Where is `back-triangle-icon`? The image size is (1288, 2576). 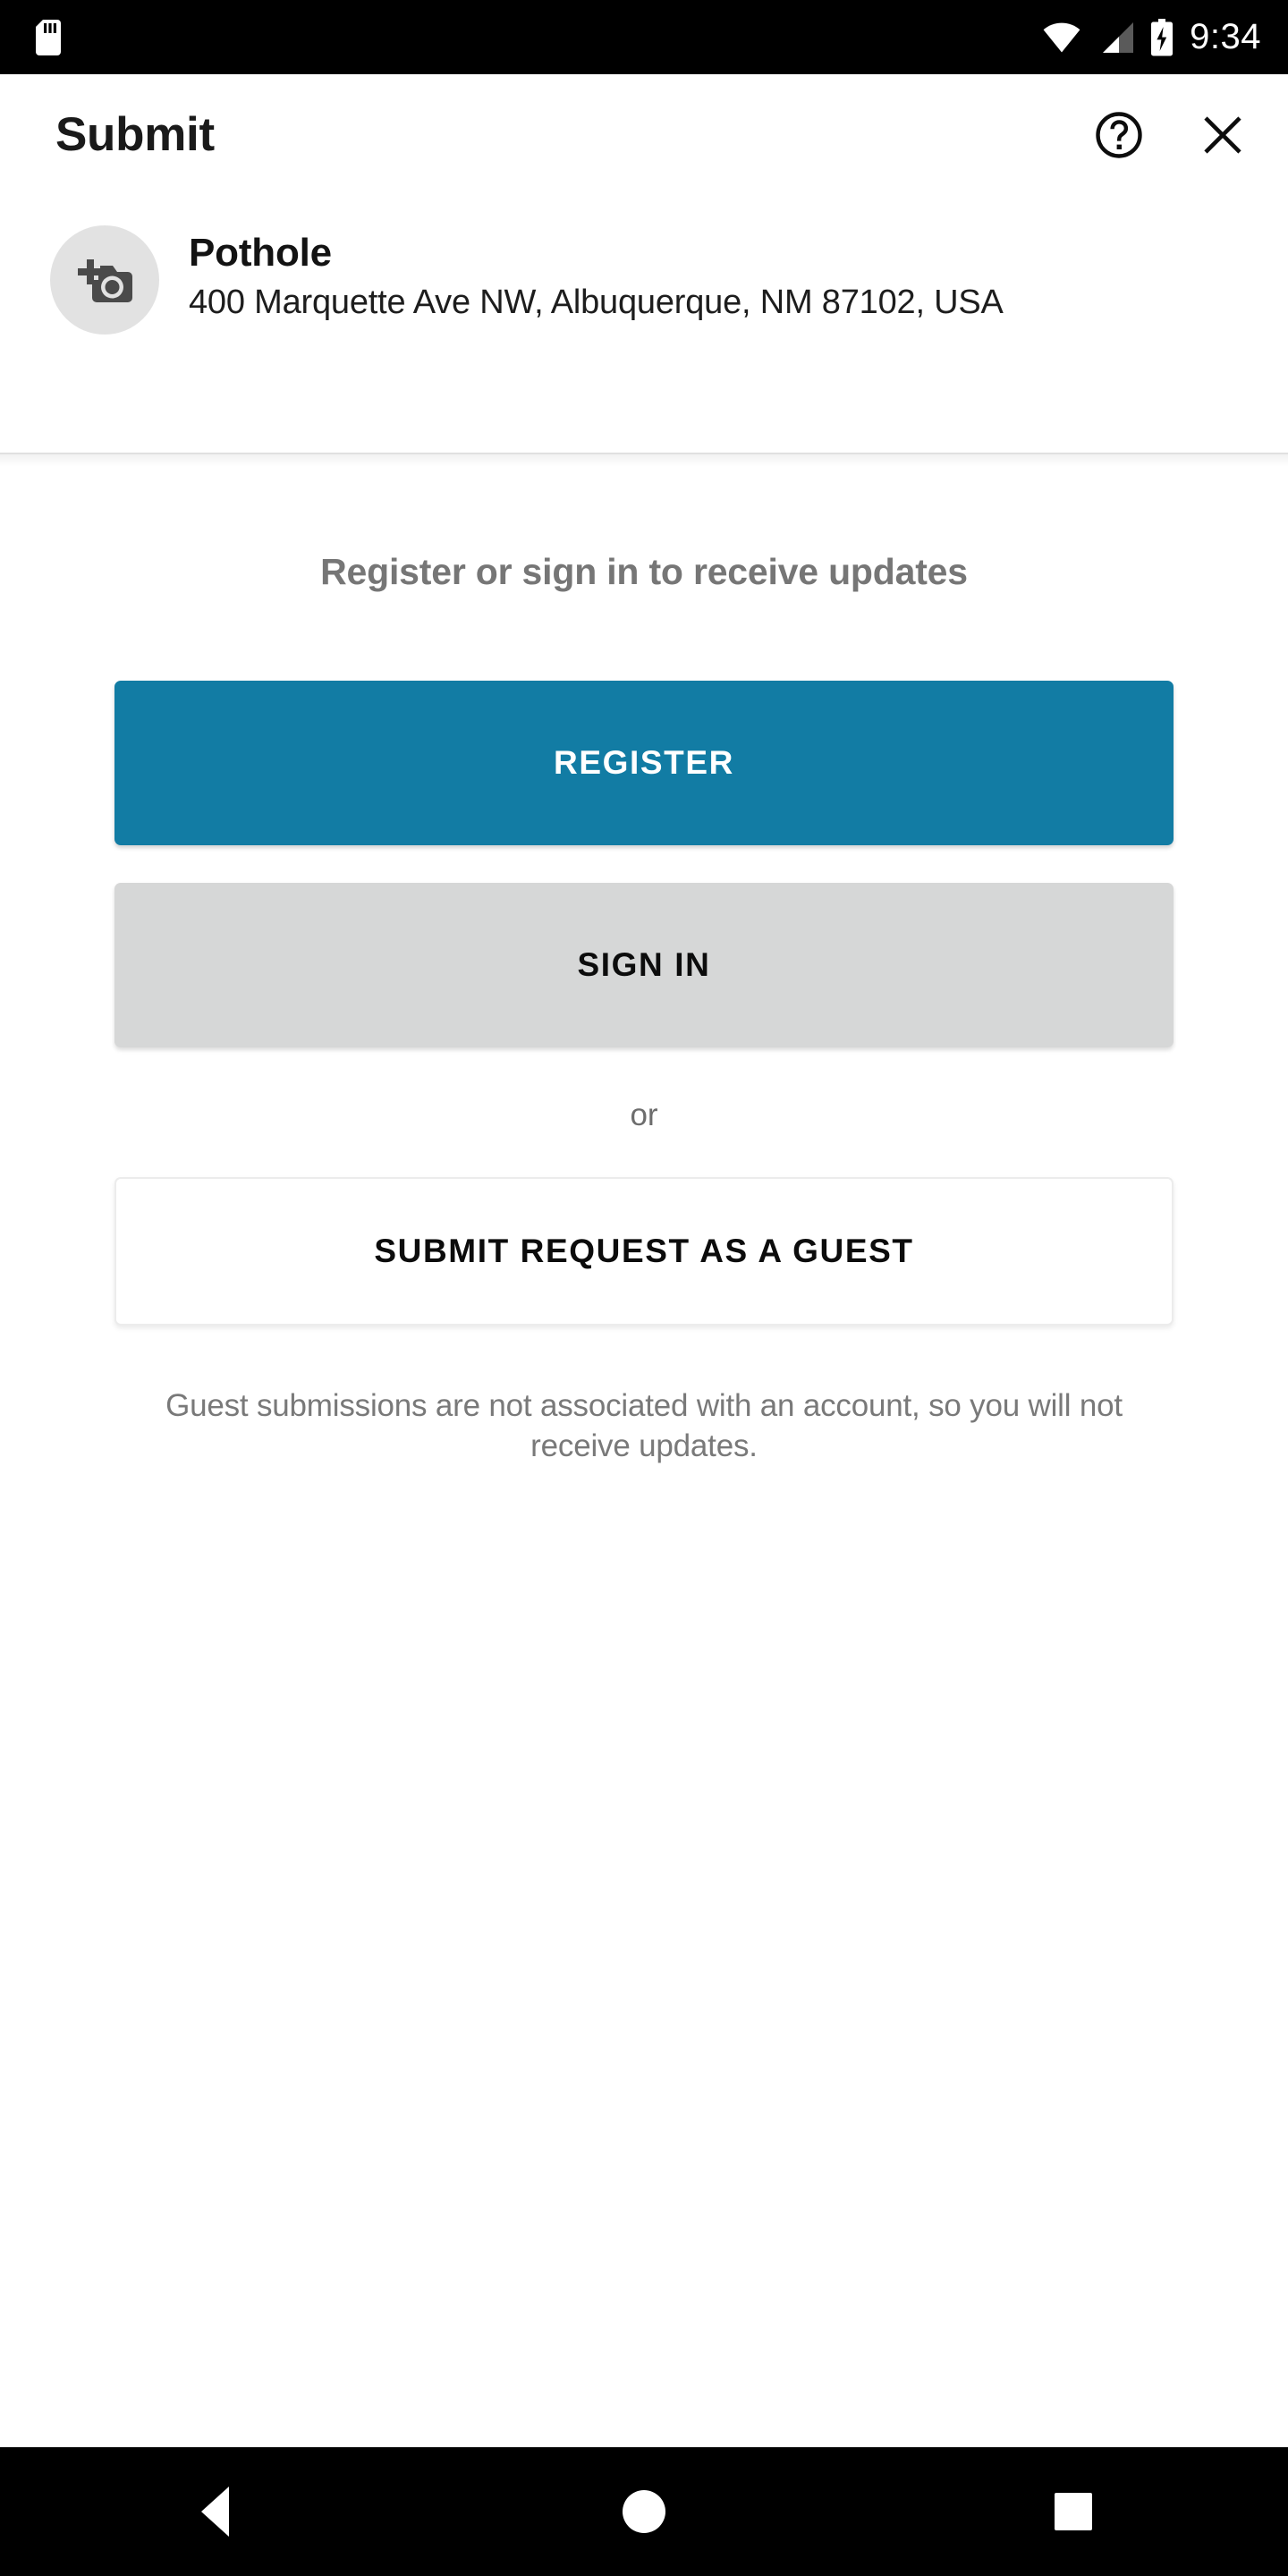 back-triangle-icon is located at coordinates (214, 2512).